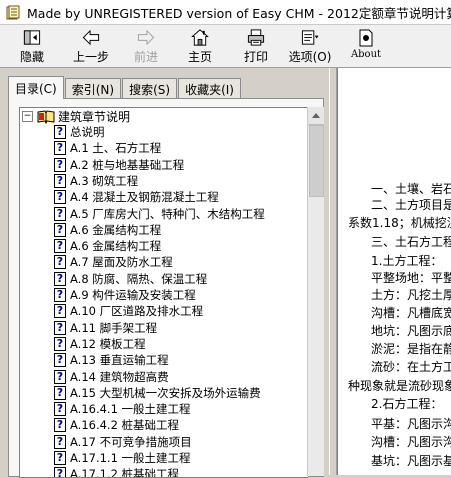 This screenshot has height=478, width=451. Describe the element at coordinates (399, 386) in the screenshot. I see `document-text-line: 种现象就是流砂现象` at that location.